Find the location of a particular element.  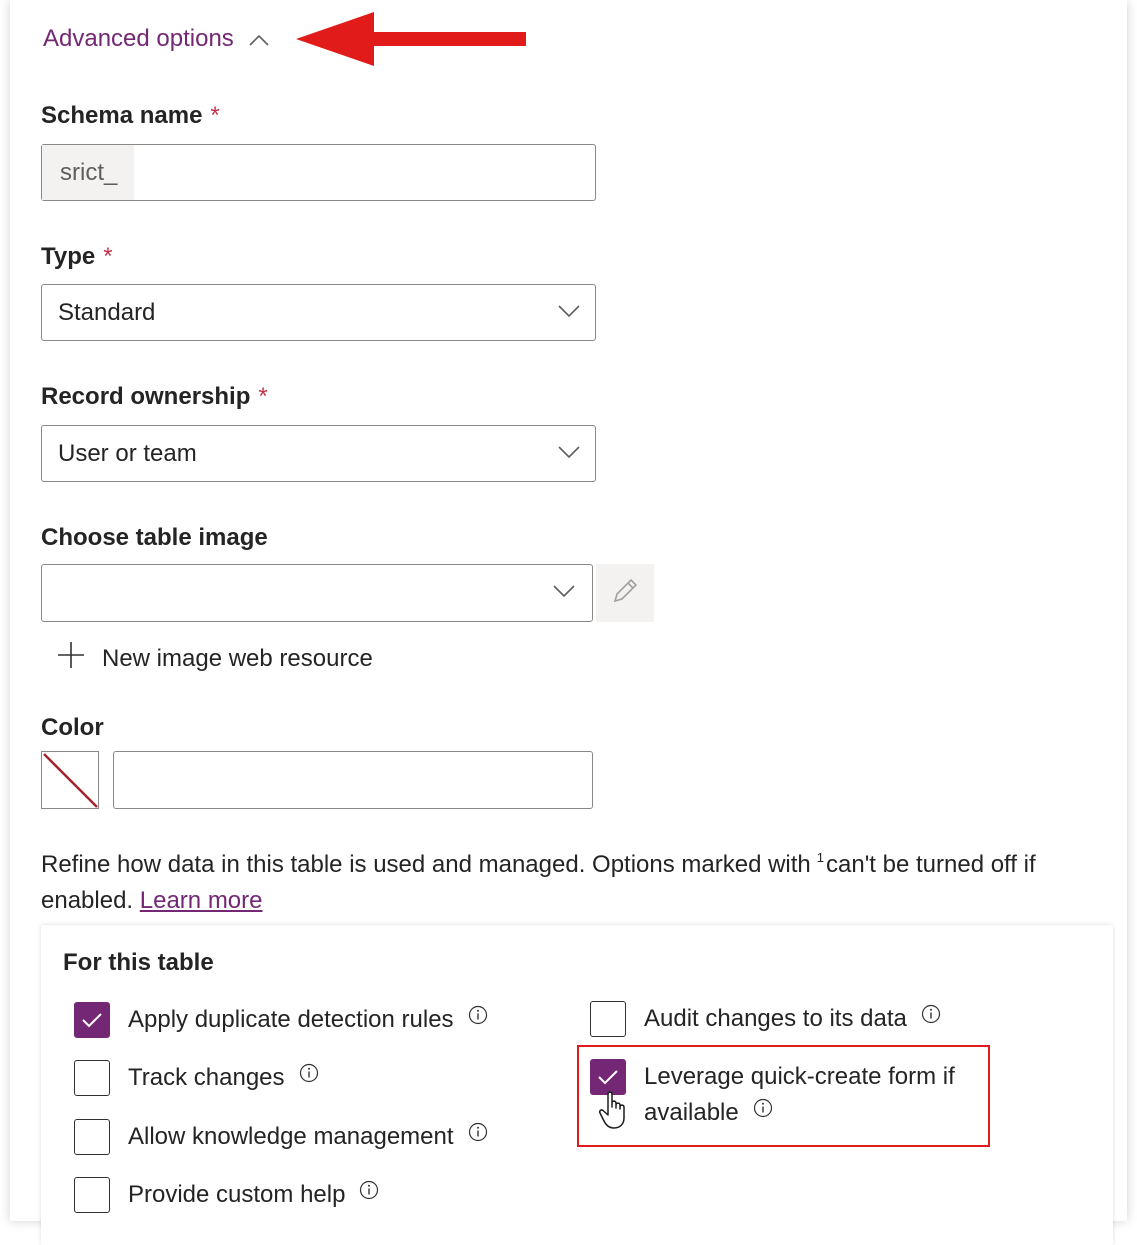

color-swatch is located at coordinates (70, 780).